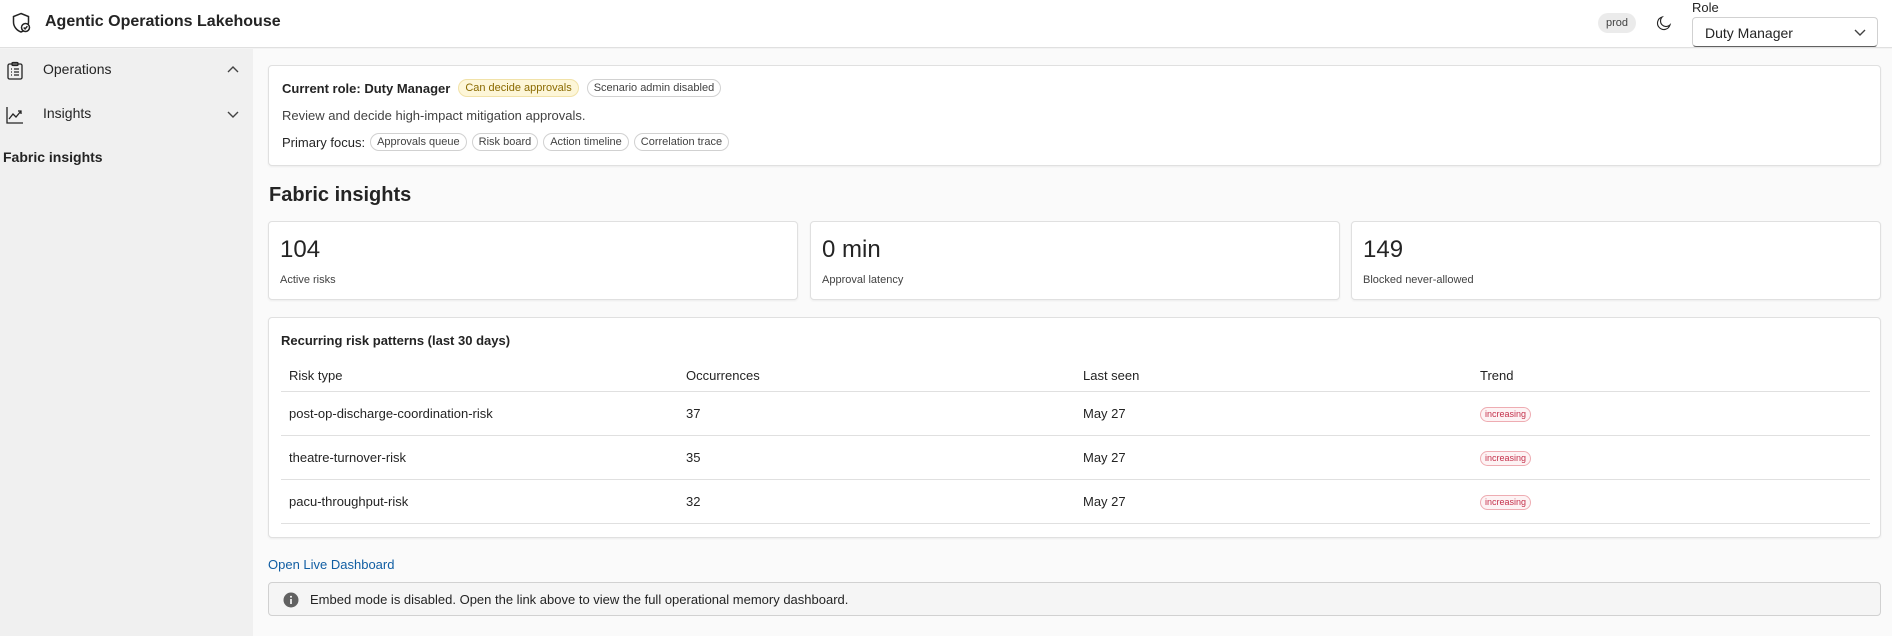 The image size is (1892, 636). What do you see at coordinates (324, 142) in the screenshot?
I see `primary-focus-label: Primary focus:` at bounding box center [324, 142].